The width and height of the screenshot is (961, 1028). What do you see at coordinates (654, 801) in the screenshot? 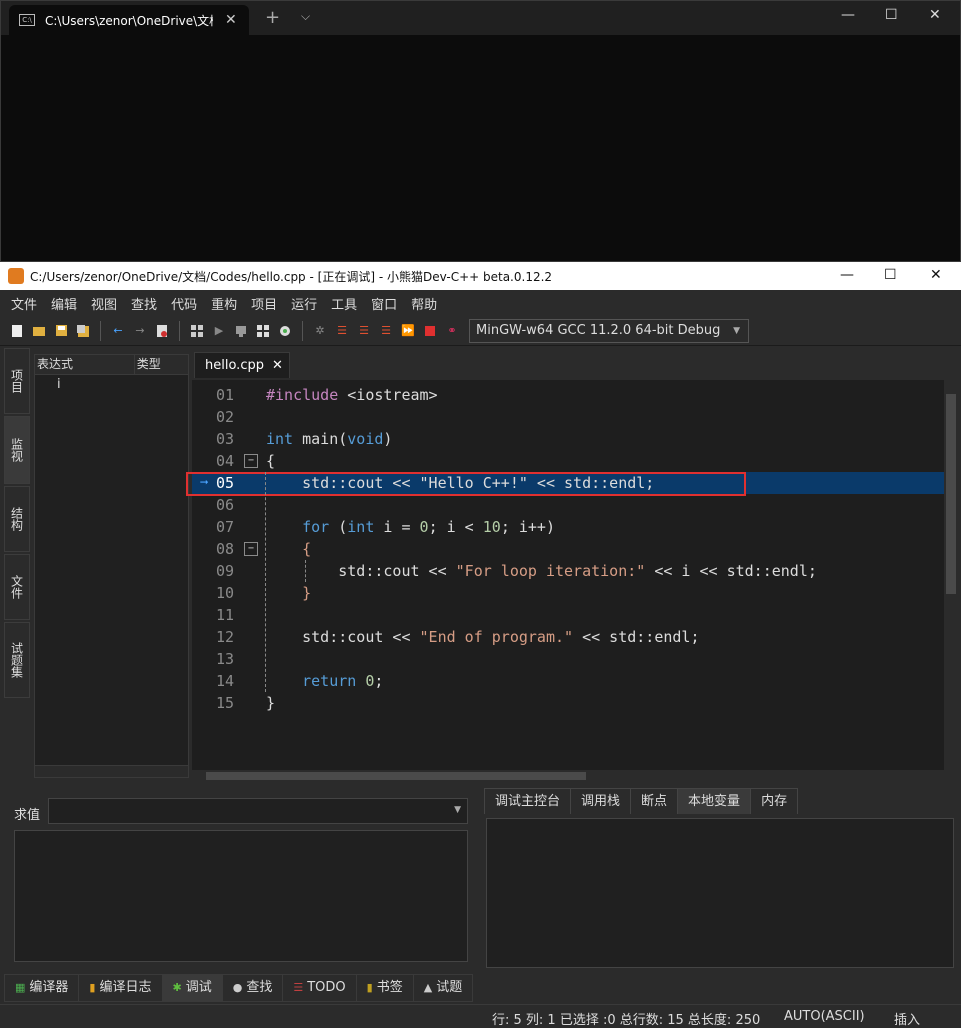
I see `tab-breakpoints: 断点` at bounding box center [654, 801].